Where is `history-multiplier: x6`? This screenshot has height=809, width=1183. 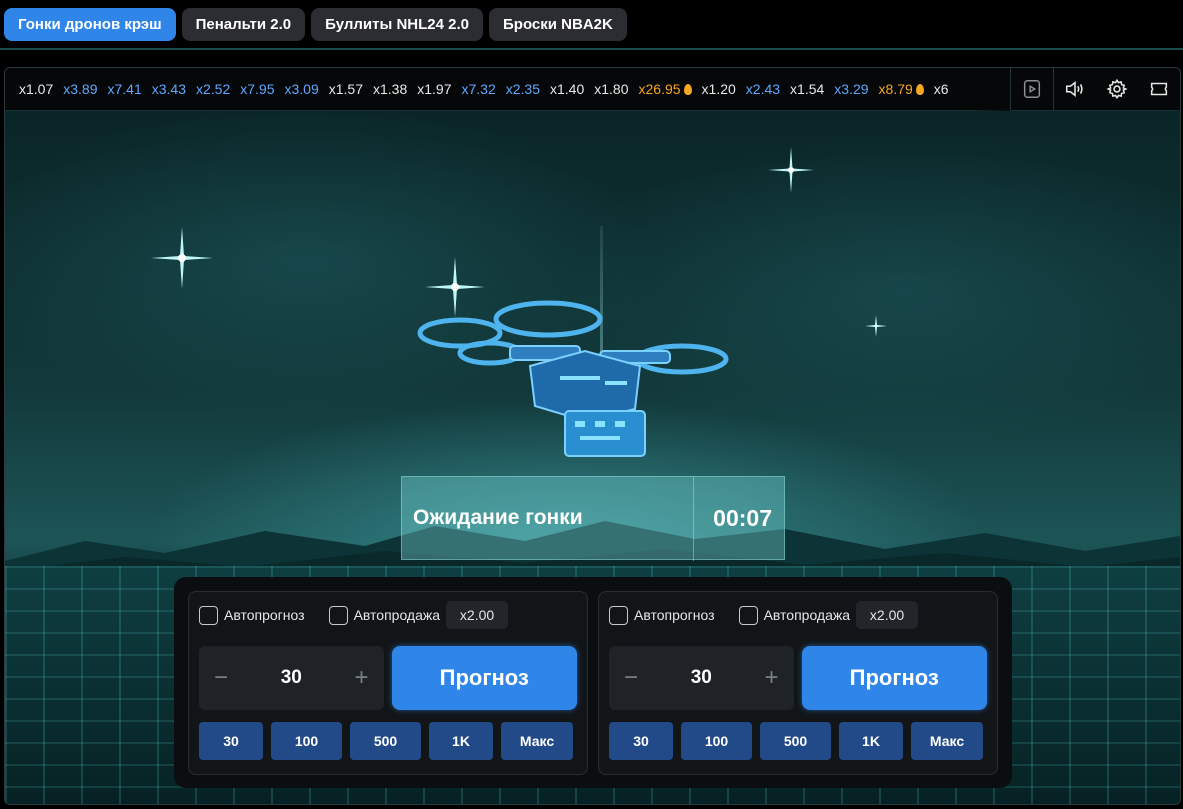 history-multiplier: x6 is located at coordinates (941, 89).